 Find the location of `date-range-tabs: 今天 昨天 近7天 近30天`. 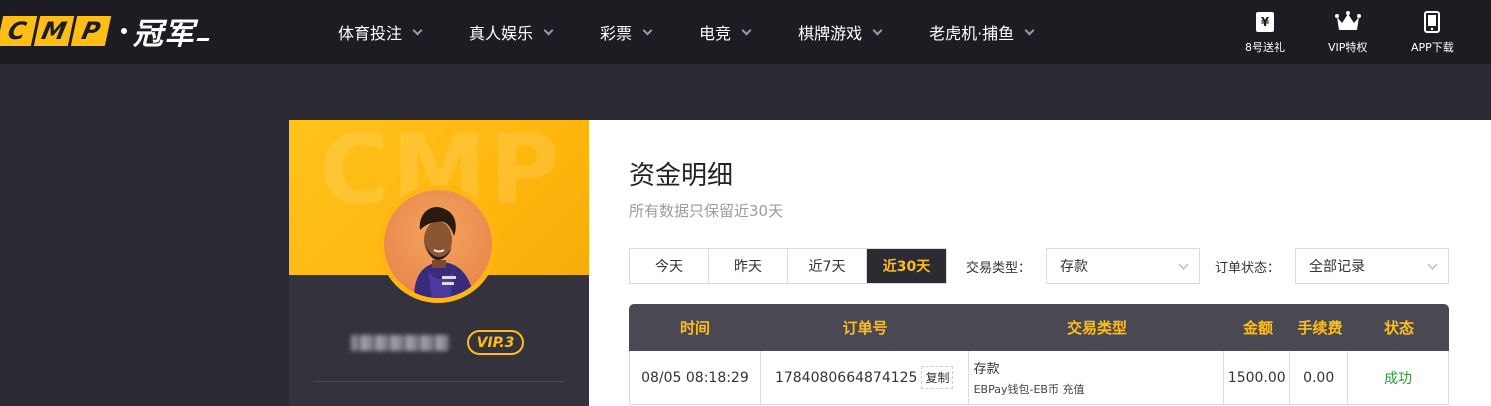

date-range-tabs: 今天 昨天 近7天 近30天 is located at coordinates (788, 266).